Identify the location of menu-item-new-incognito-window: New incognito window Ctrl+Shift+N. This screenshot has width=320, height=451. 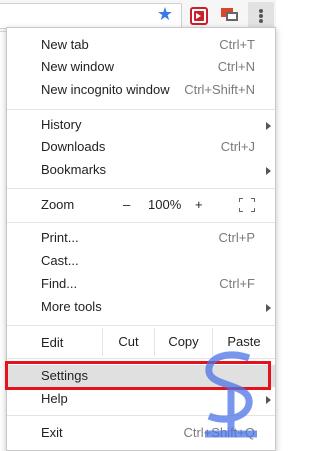
(141, 90).